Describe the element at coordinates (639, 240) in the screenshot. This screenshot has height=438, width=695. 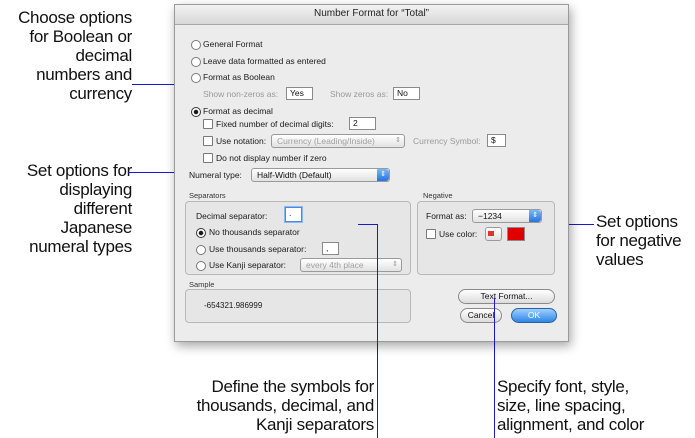
I see `callout-line: for negative` at that location.